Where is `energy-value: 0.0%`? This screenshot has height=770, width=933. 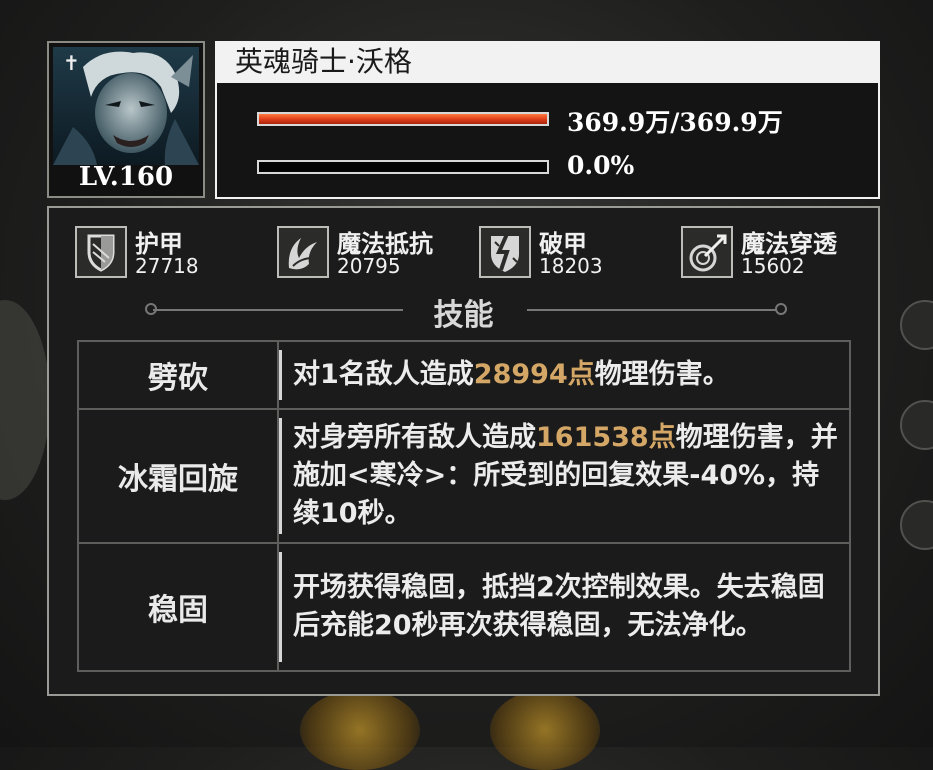
energy-value: 0.0% is located at coordinates (601, 165).